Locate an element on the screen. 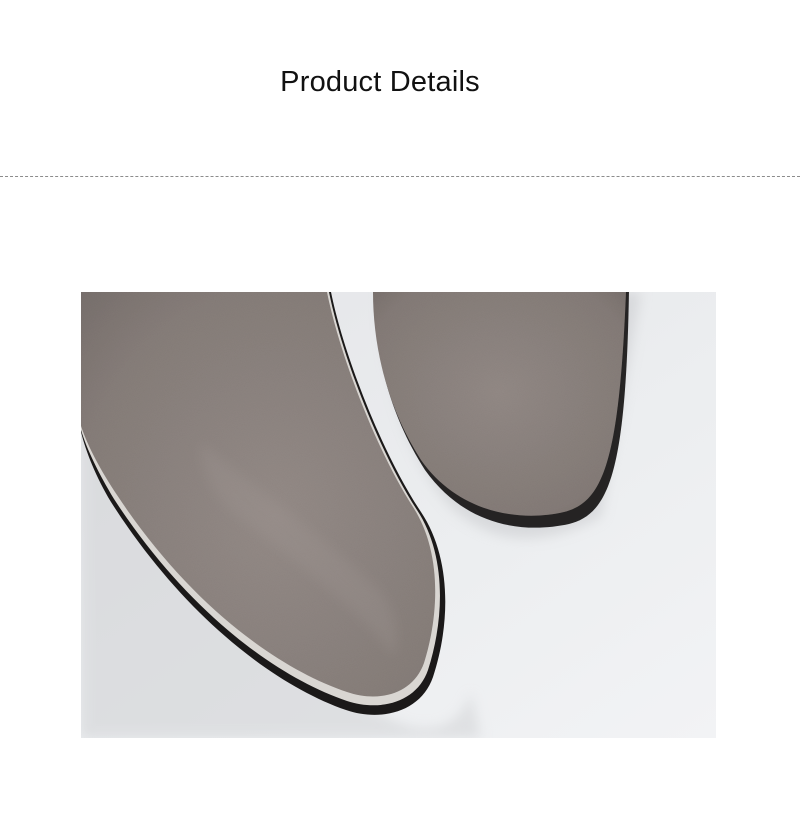  section-divider is located at coordinates (400, 176).